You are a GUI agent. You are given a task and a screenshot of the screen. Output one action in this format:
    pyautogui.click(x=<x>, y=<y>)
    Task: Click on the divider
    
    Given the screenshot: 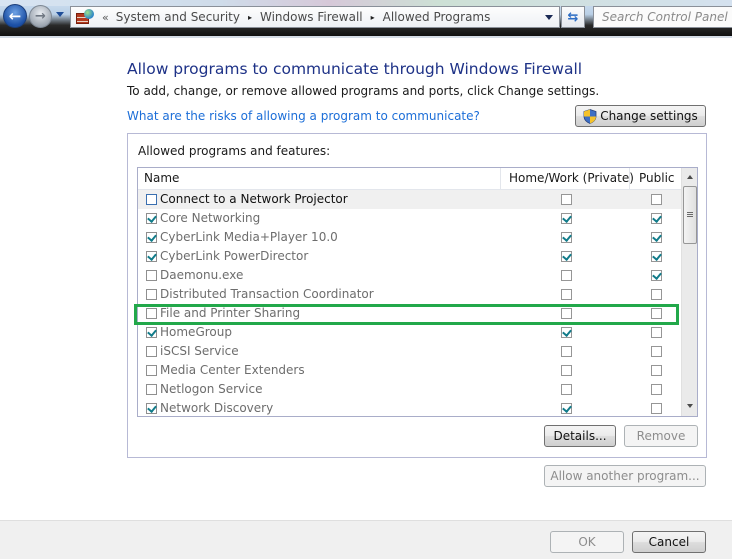 What is the action you would take?
    pyautogui.click(x=366, y=37)
    